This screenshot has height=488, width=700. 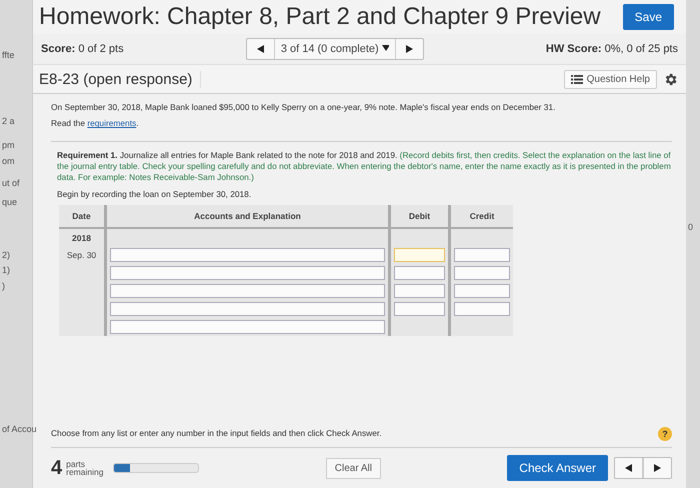 What do you see at coordinates (353, 468) in the screenshot?
I see `clear-all-button: Clear All` at bounding box center [353, 468].